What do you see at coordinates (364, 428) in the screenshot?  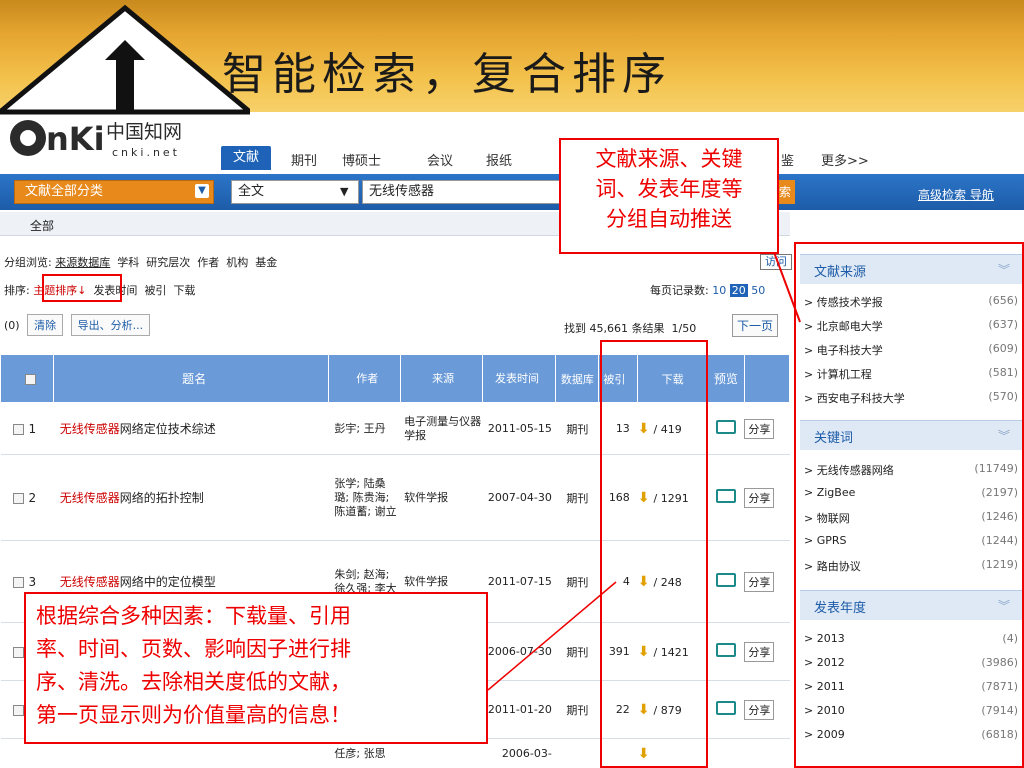 I see `result-authors: 彭宇; 王丹` at bounding box center [364, 428].